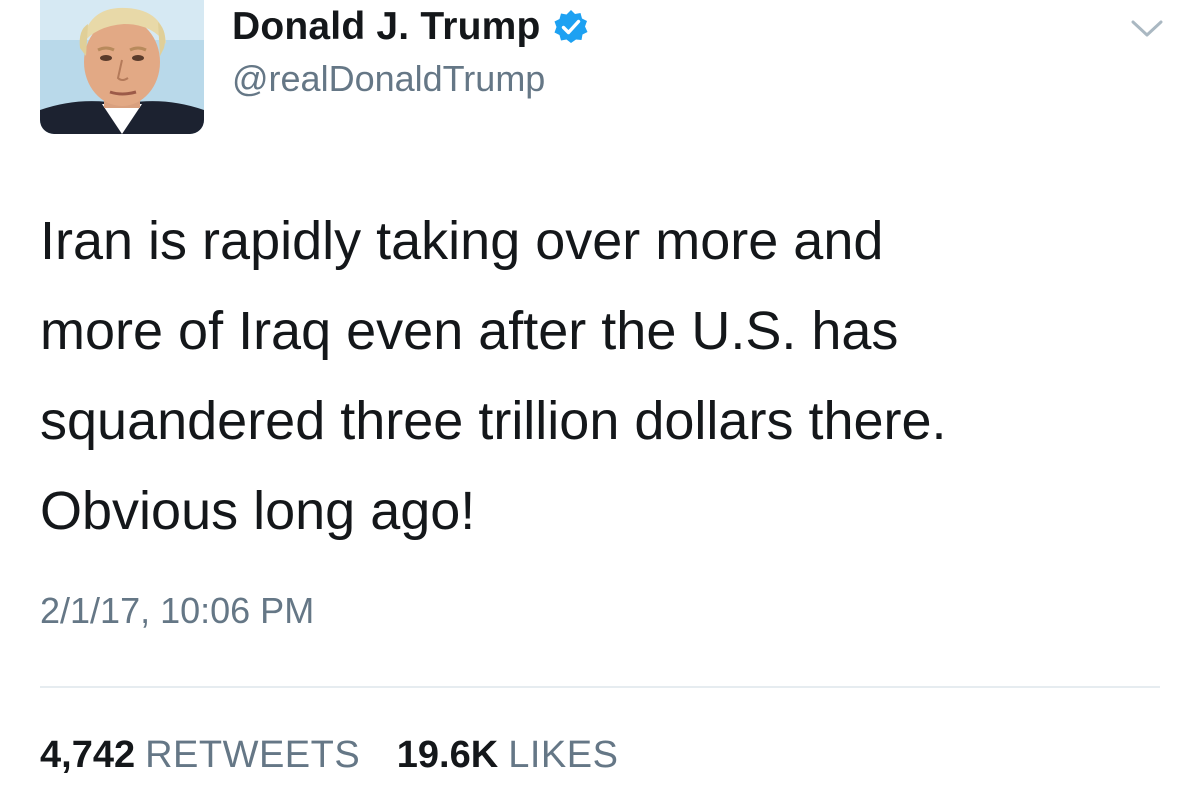 This screenshot has width=1200, height=800. What do you see at coordinates (410, 52) in the screenshot?
I see `author-block: Donald J. Trump @realDonaldTrump` at bounding box center [410, 52].